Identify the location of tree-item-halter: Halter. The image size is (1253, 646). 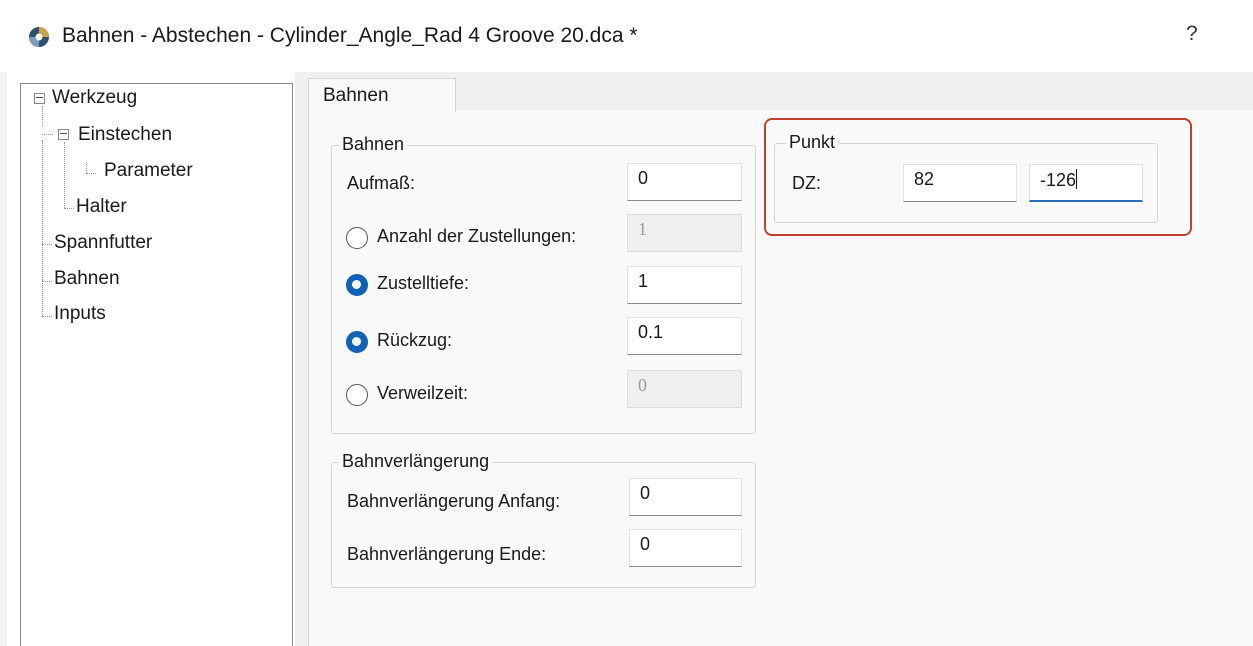
(101, 207).